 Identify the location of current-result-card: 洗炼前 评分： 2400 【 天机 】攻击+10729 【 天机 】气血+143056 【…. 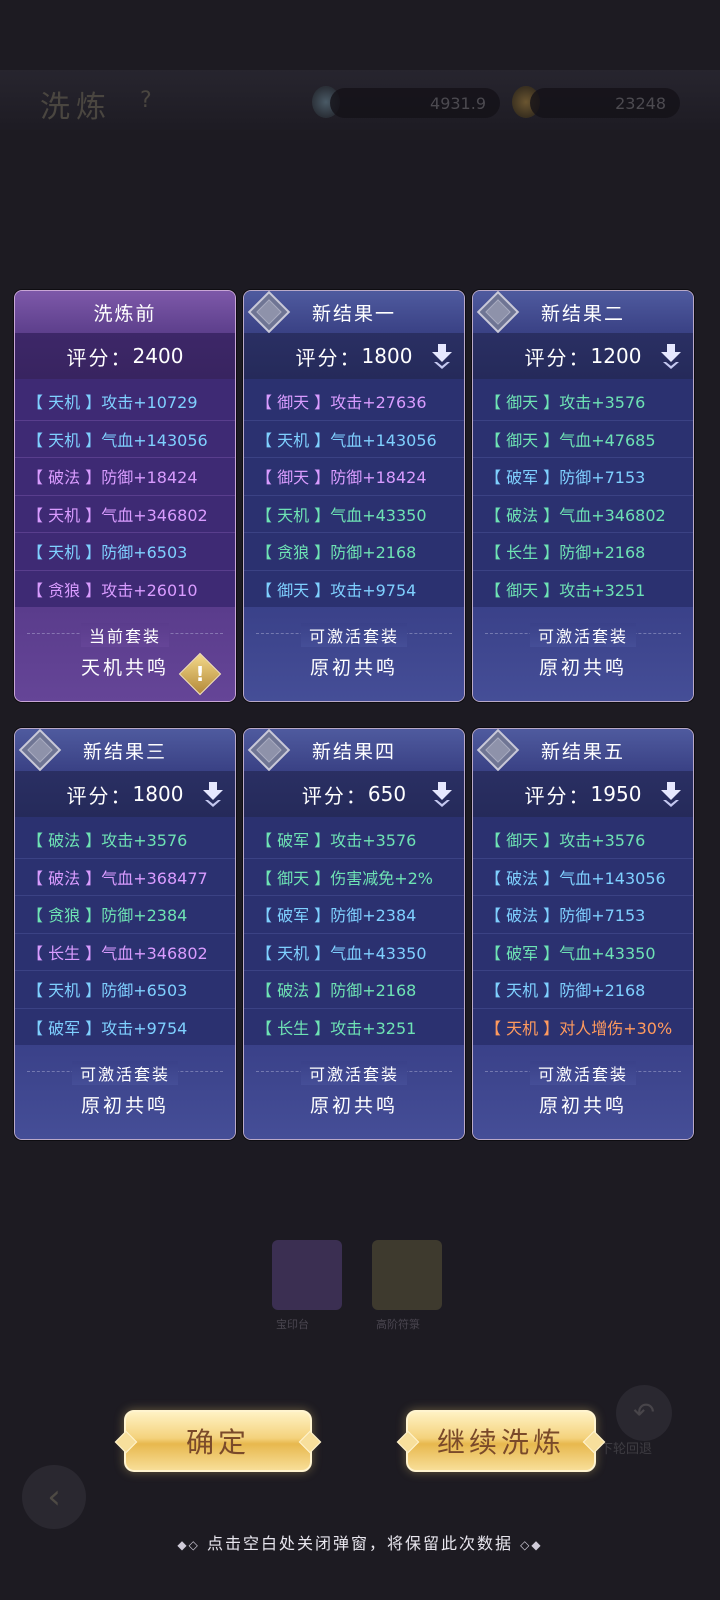
(125, 496).